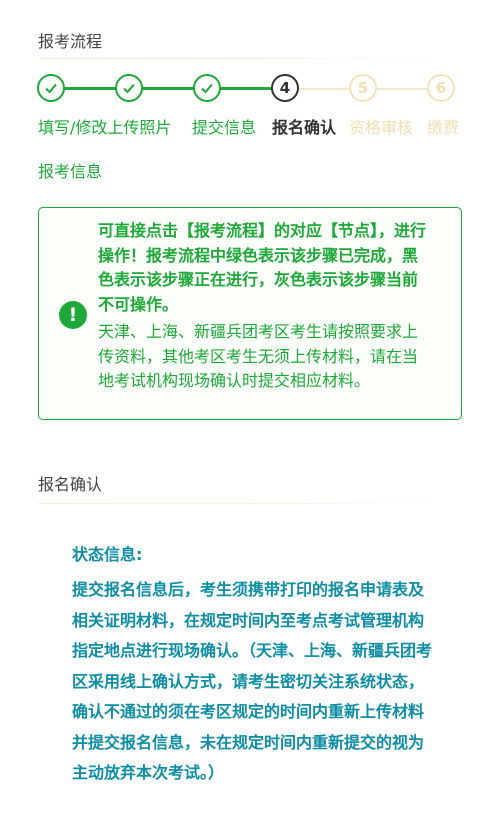 This screenshot has height=827, width=500. Describe the element at coordinates (250, 105) in the screenshot. I see `process-steps: 4 5 6 填写/修改上传照片 提交信息 报名确认 资格审核 缴费` at that location.